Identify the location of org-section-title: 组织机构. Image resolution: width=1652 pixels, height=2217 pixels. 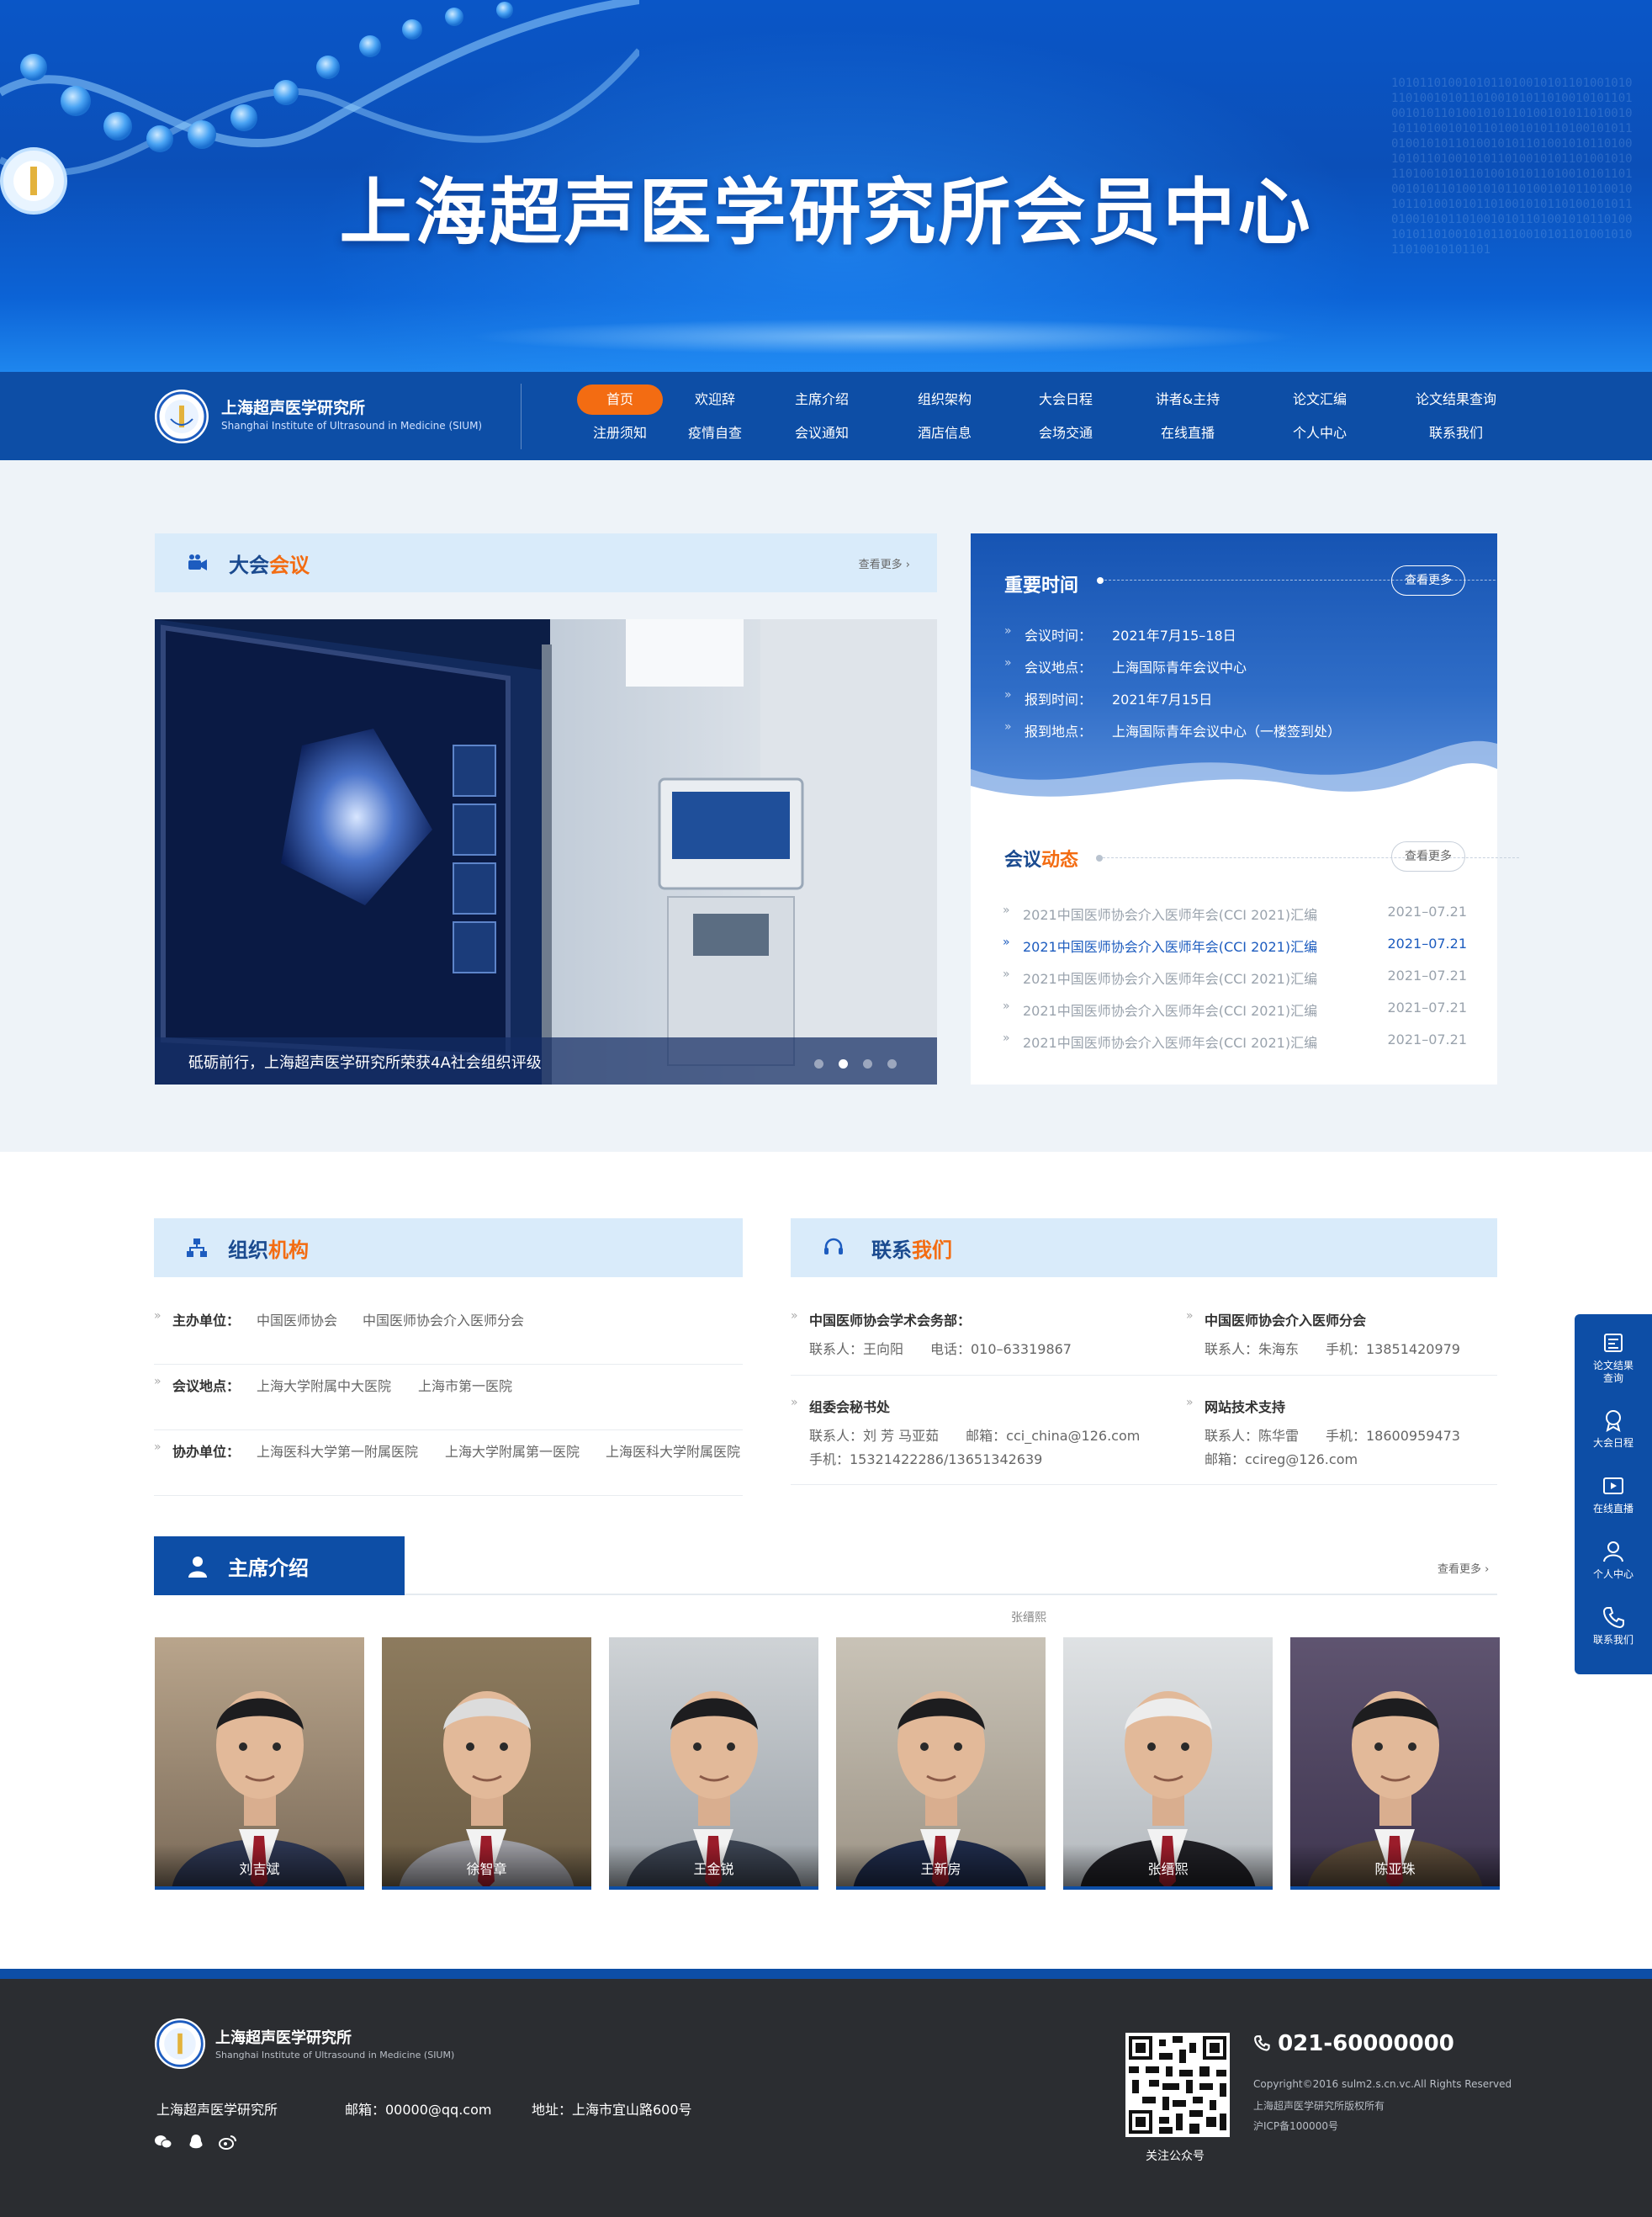
(268, 1250).